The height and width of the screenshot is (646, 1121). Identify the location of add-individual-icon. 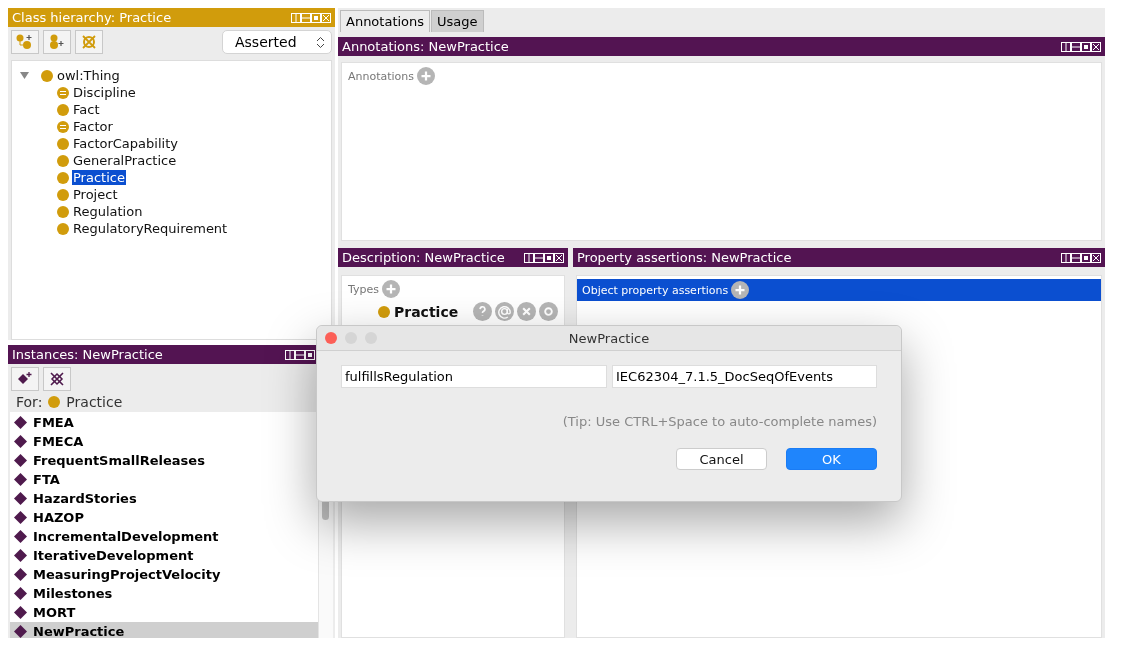
(25, 379).